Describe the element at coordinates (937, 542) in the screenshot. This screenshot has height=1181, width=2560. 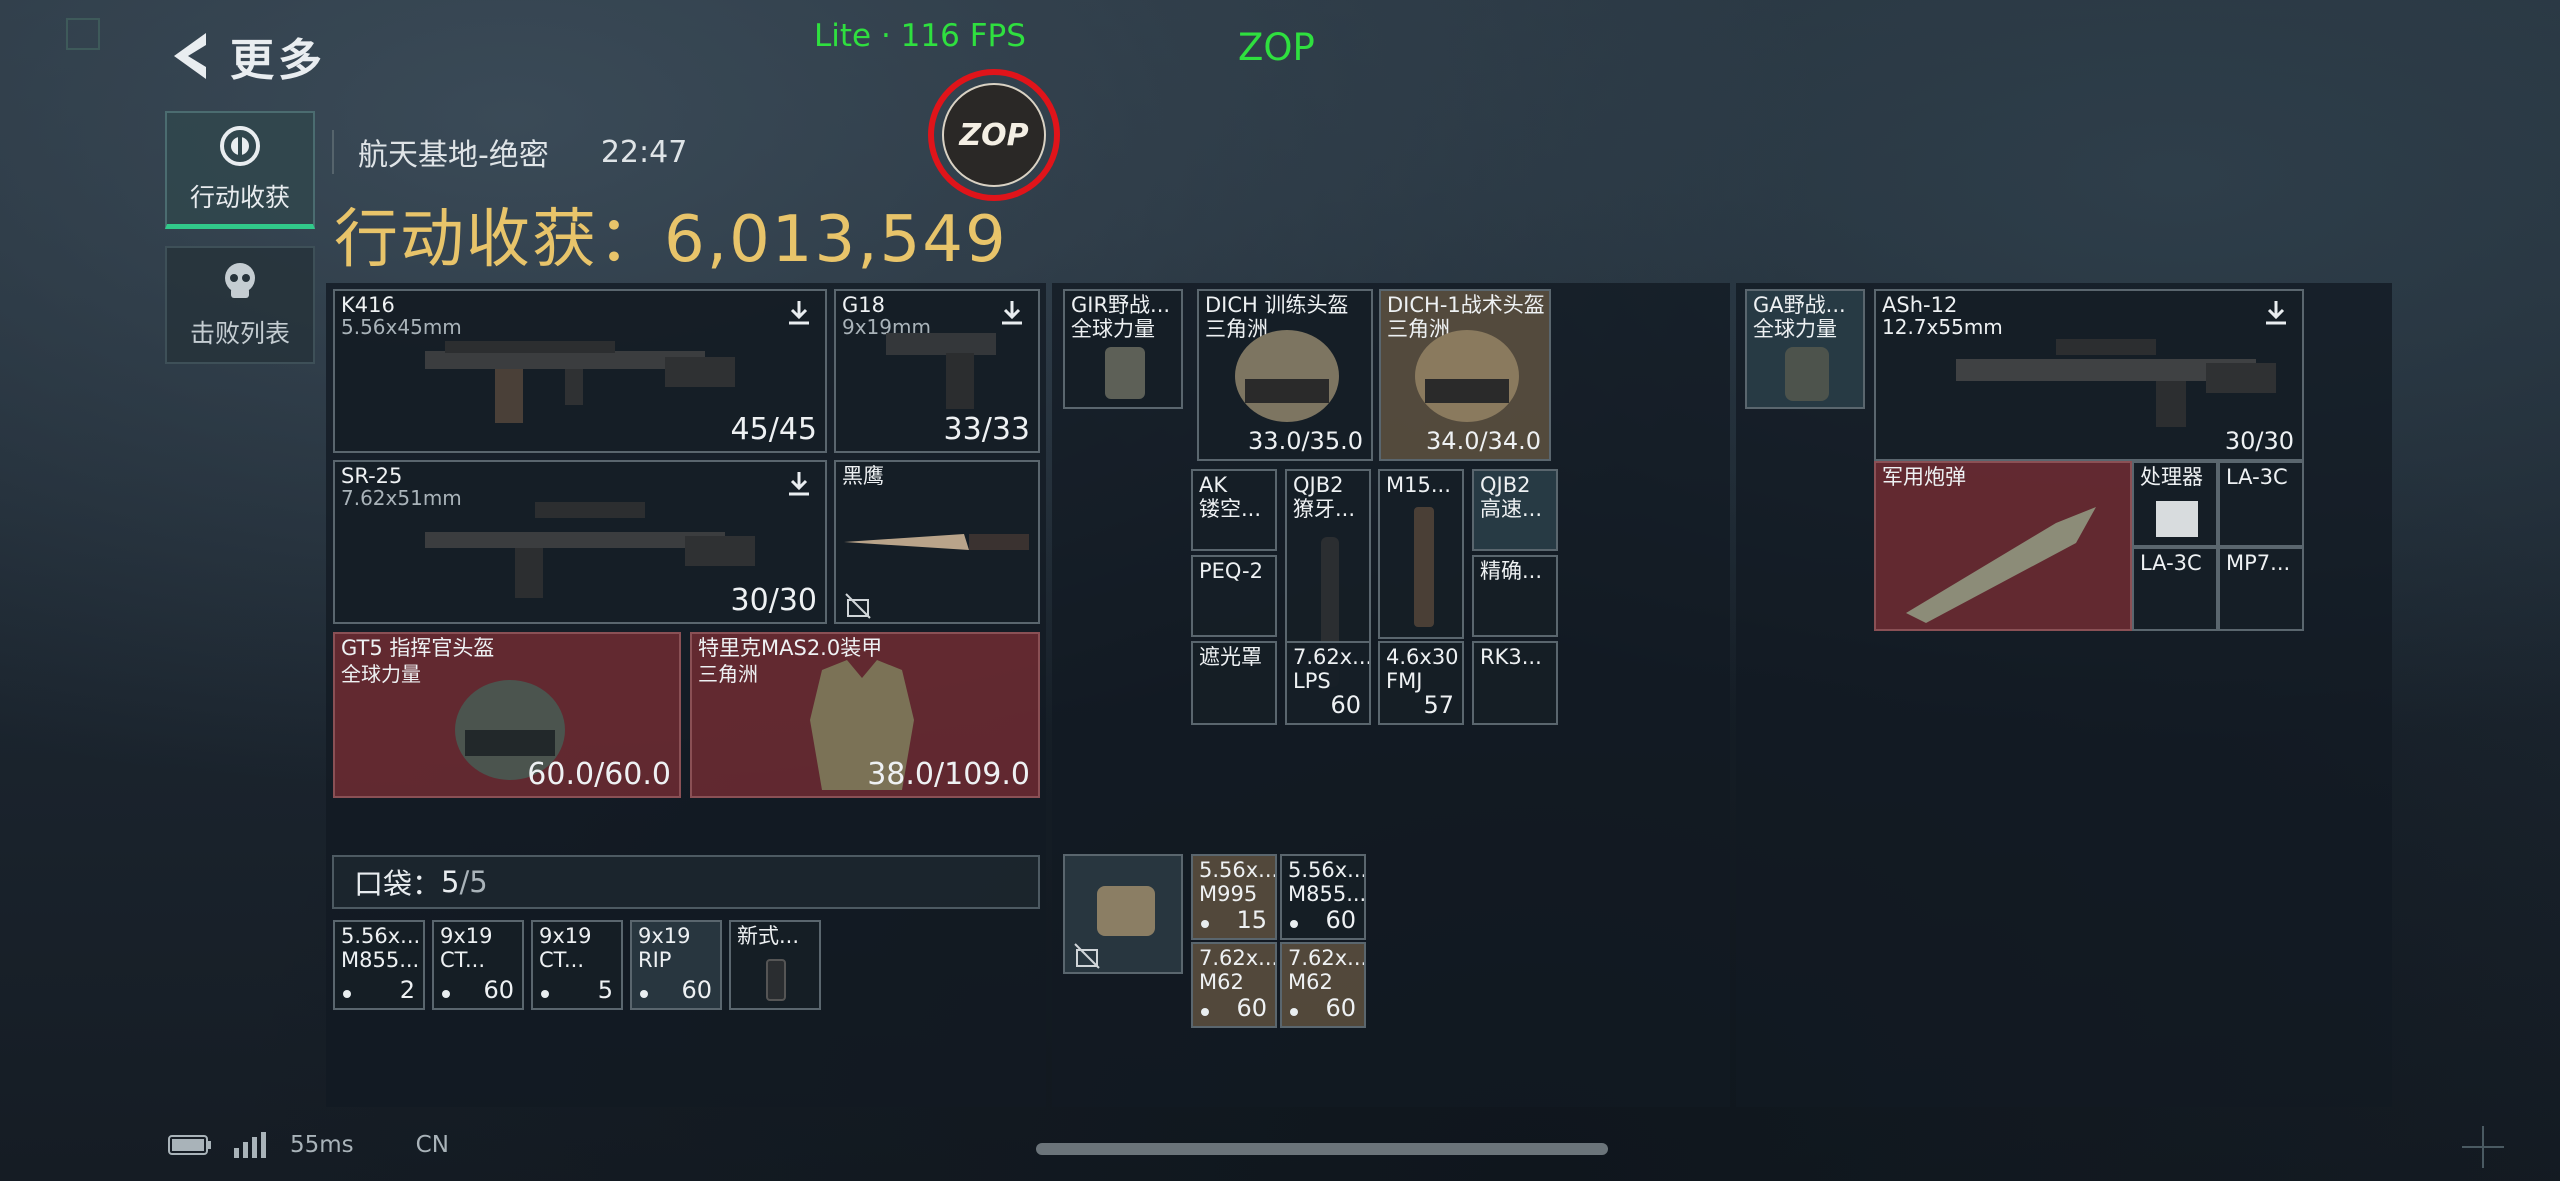
I see `melee-slot: 黑鹰` at that location.